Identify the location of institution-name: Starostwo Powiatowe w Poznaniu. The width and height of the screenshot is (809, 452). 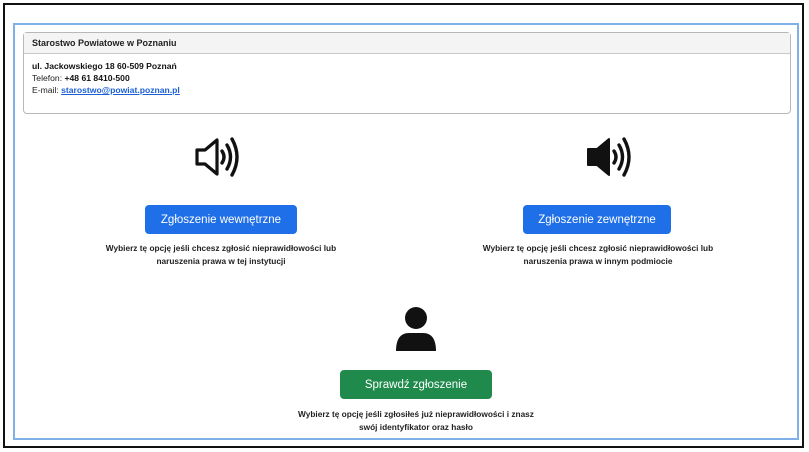
(407, 43).